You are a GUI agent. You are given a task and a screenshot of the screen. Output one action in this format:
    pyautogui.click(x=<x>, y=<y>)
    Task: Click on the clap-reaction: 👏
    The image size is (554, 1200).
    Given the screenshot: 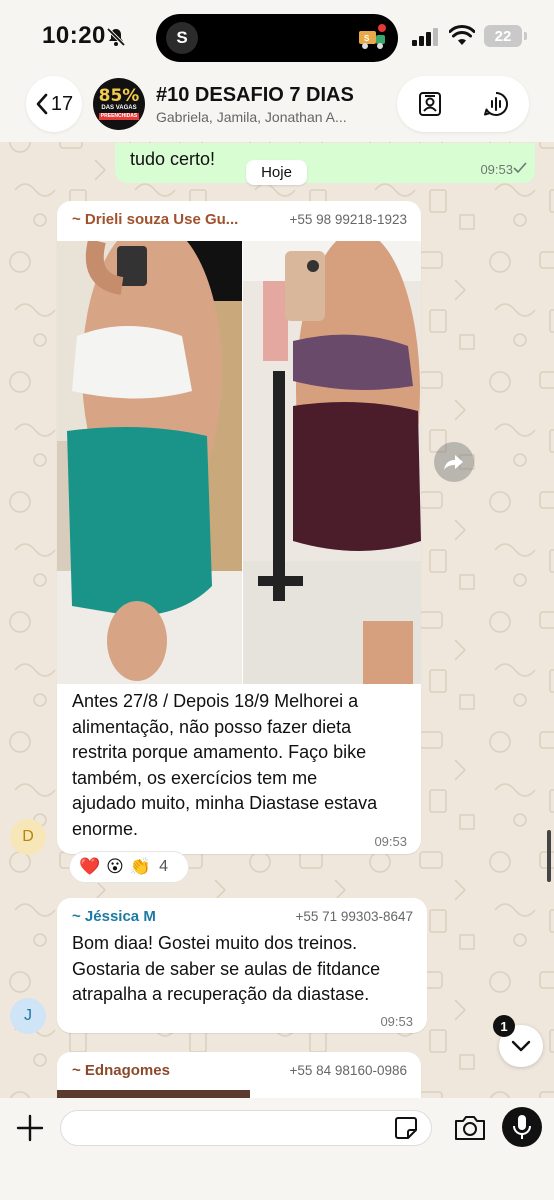 What is the action you would take?
    pyautogui.click(x=140, y=866)
    